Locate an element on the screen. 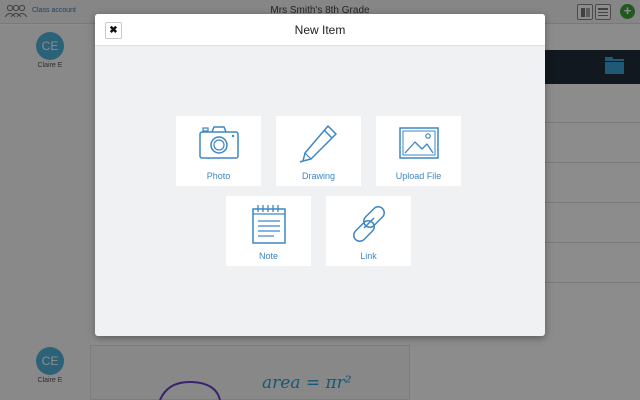  camera-icon is located at coordinates (219, 142).